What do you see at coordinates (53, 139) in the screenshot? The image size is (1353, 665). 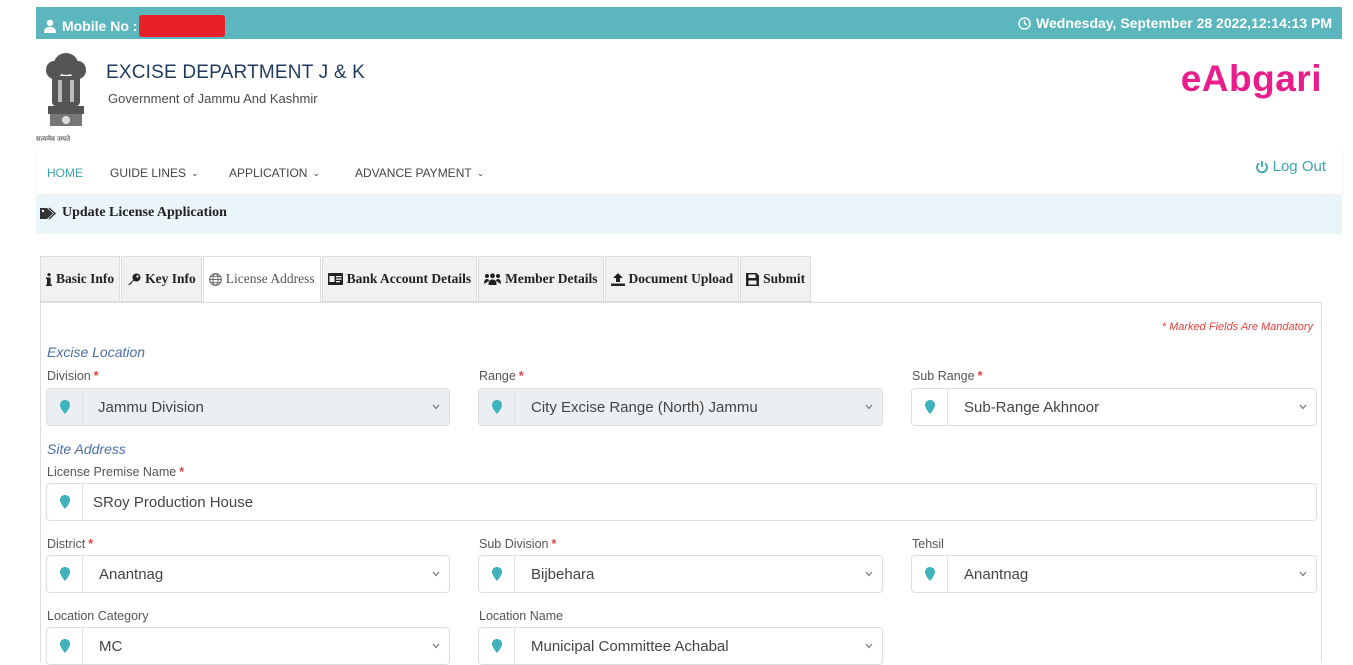 I see `emblem-caption: सत्यमेव जयते` at bounding box center [53, 139].